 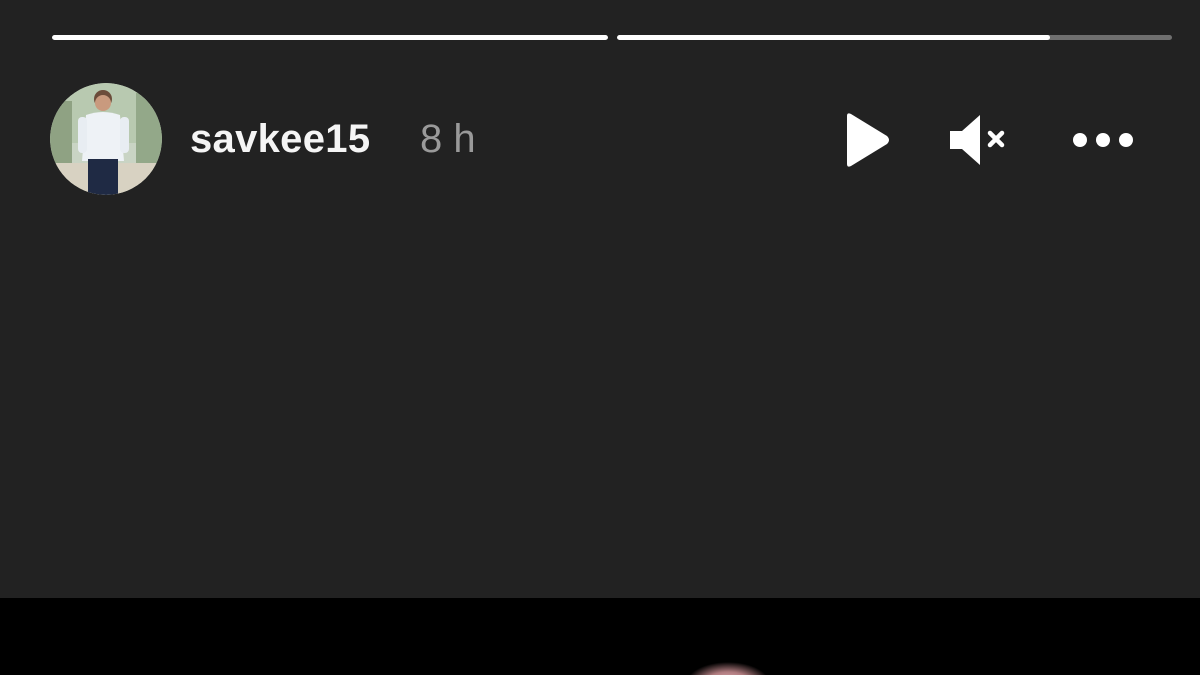 What do you see at coordinates (280, 139) in the screenshot?
I see `username: savkee15` at bounding box center [280, 139].